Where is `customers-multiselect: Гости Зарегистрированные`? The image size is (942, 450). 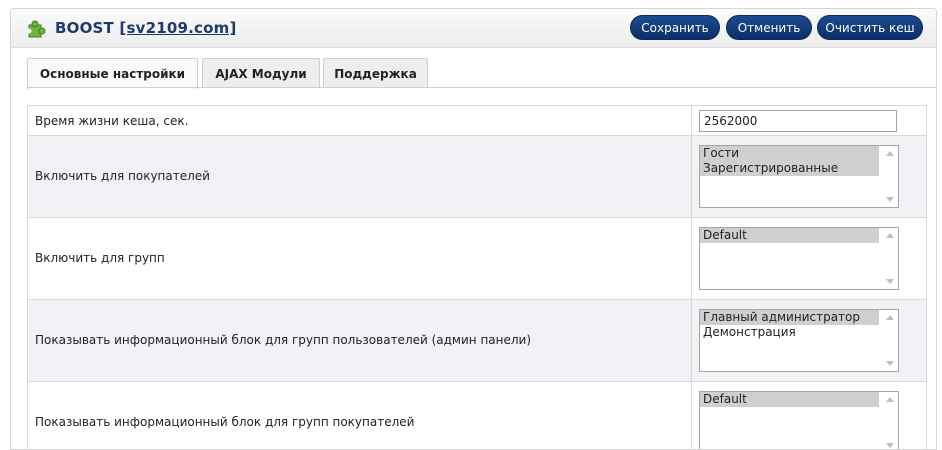
customers-multiselect: Гости Зарегистрированные is located at coordinates (799, 176).